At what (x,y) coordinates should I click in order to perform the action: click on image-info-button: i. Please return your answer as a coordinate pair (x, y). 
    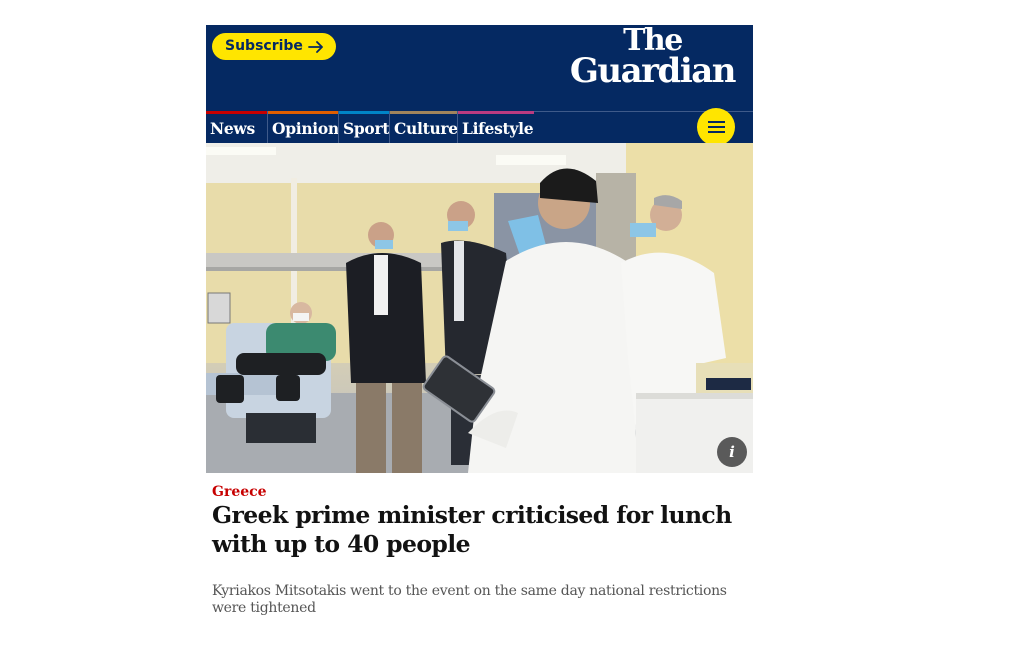
    Looking at the image, I should click on (732, 452).